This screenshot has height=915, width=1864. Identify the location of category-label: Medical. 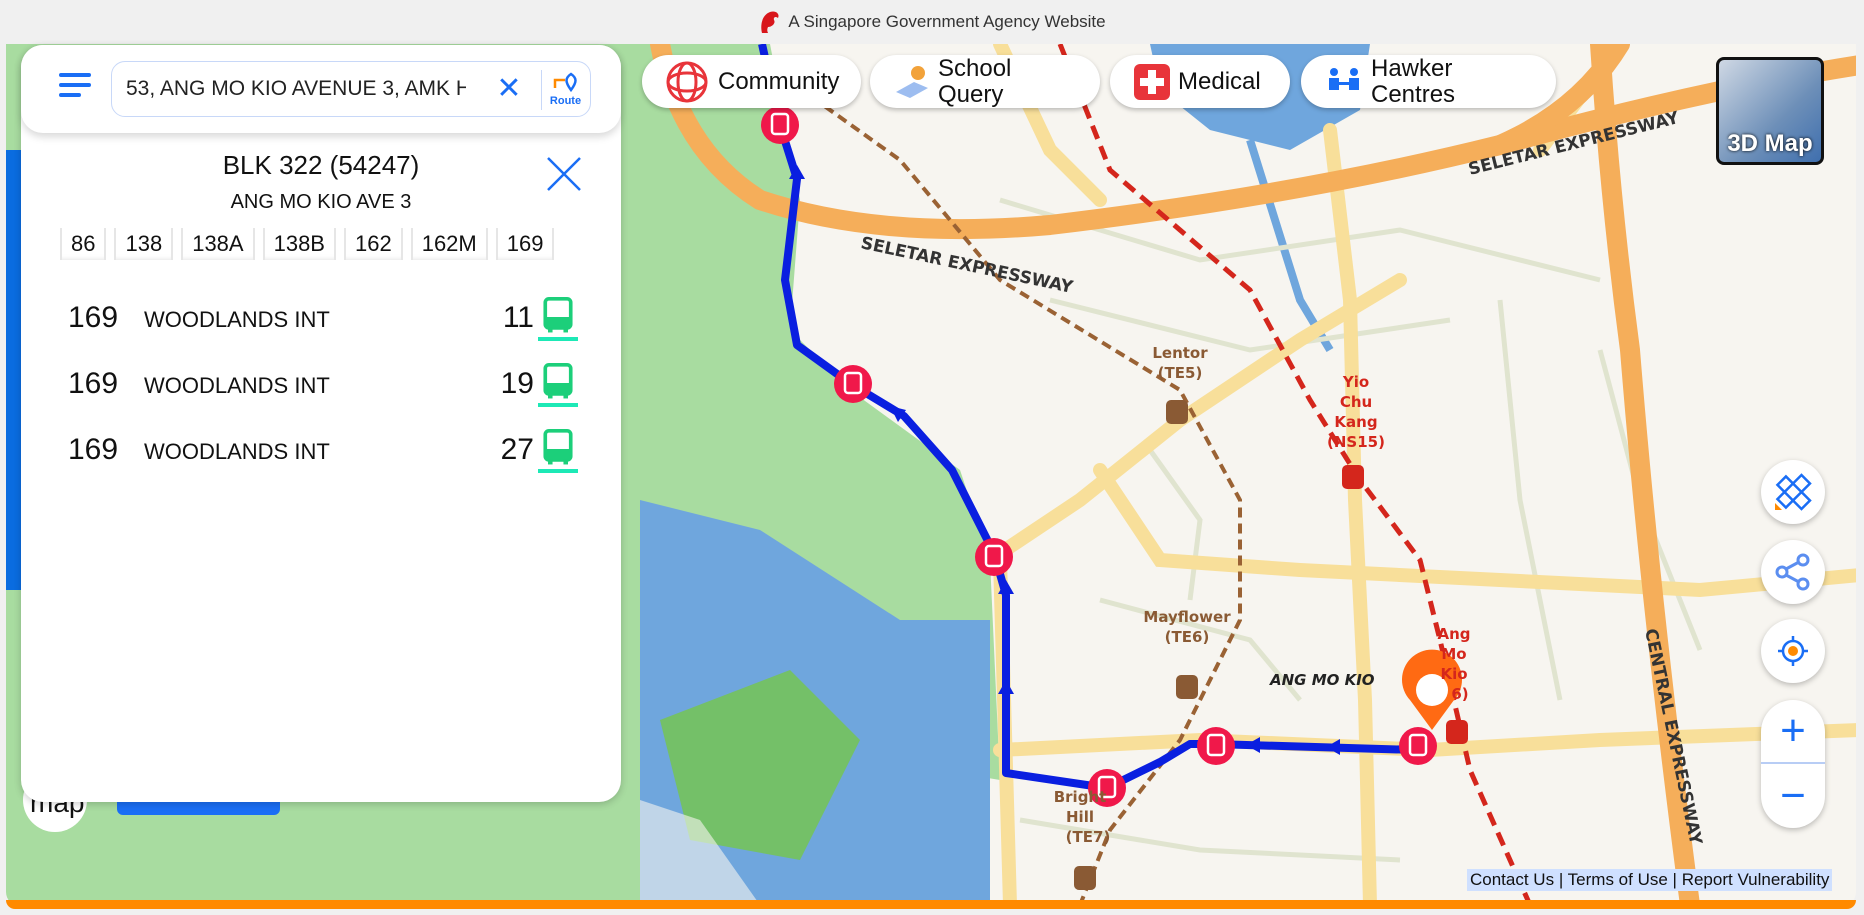
(1219, 81).